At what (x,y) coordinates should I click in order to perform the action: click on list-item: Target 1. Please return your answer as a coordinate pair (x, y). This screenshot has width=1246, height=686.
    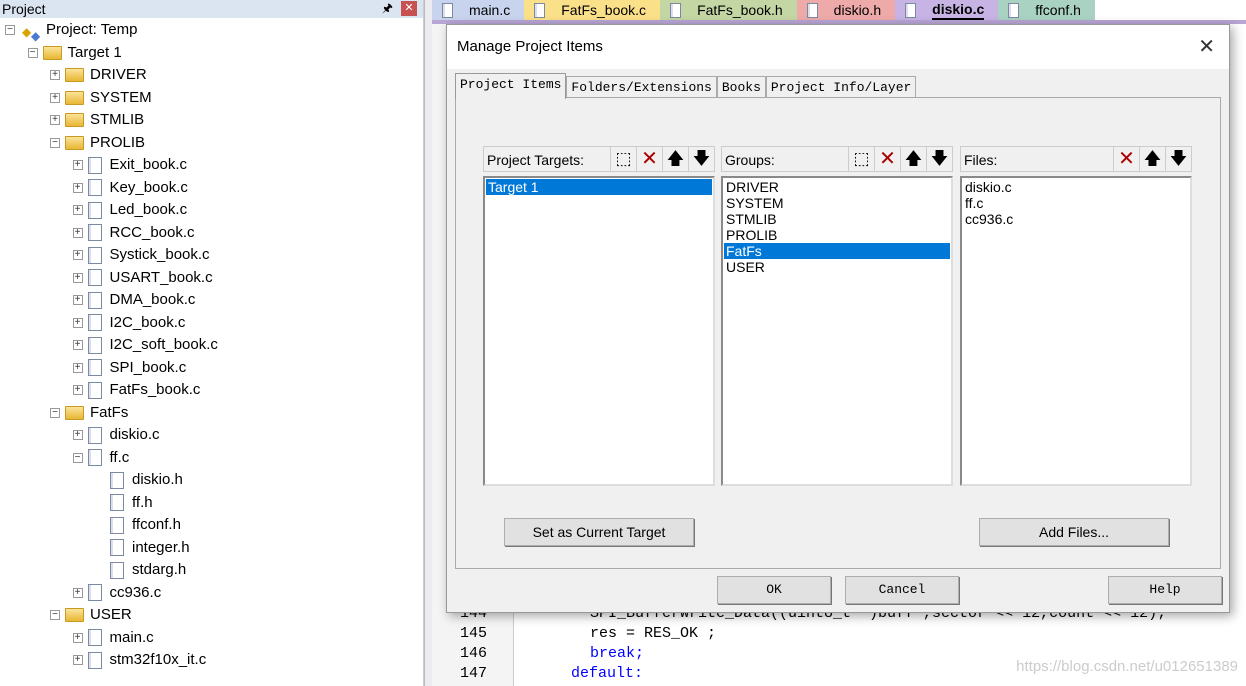
    Looking at the image, I should click on (599, 187).